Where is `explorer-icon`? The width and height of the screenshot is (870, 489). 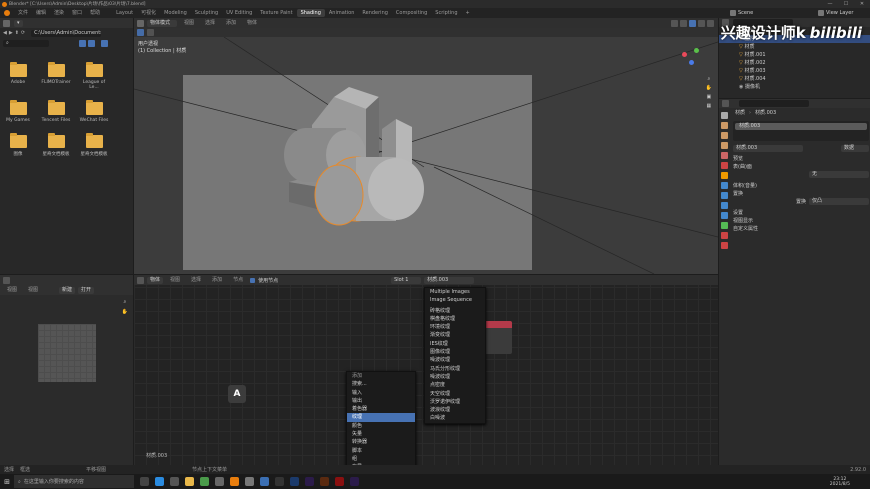
explorer-icon is located at coordinates (189, 481).